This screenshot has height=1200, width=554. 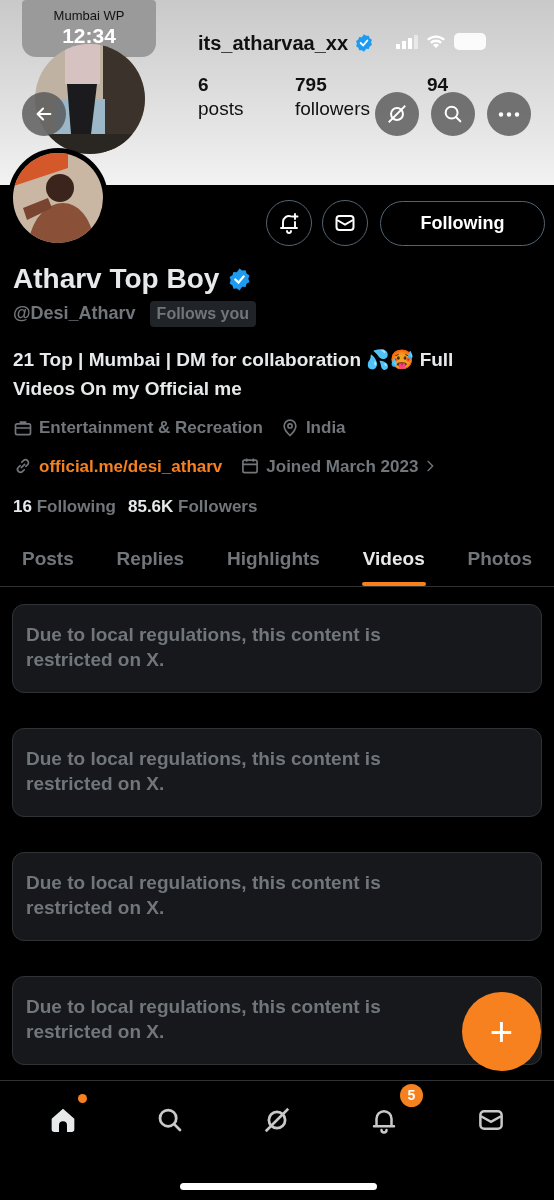 I want to click on profile-tab: Replies, so click(x=150, y=559).